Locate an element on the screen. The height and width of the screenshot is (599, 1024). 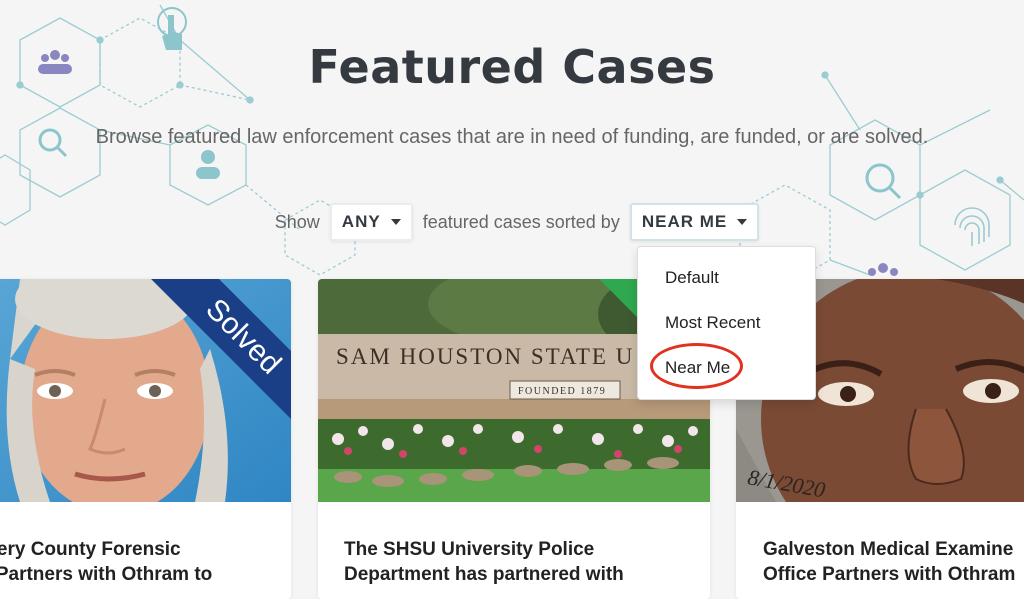
case-title-line: Office Partners with Othram is located at coordinates (889, 574).